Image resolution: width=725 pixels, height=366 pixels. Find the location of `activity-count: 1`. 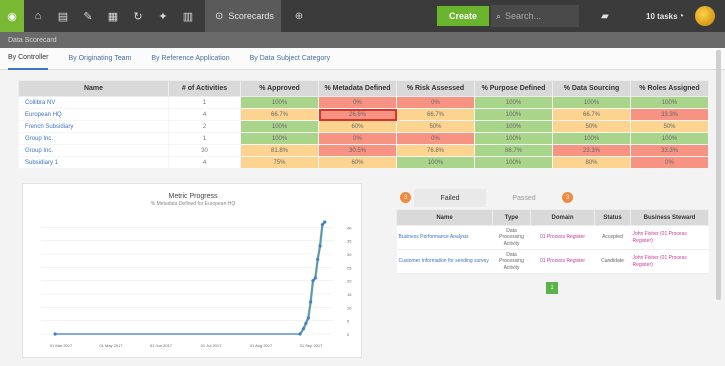

activity-count: 1 is located at coordinates (204, 102).